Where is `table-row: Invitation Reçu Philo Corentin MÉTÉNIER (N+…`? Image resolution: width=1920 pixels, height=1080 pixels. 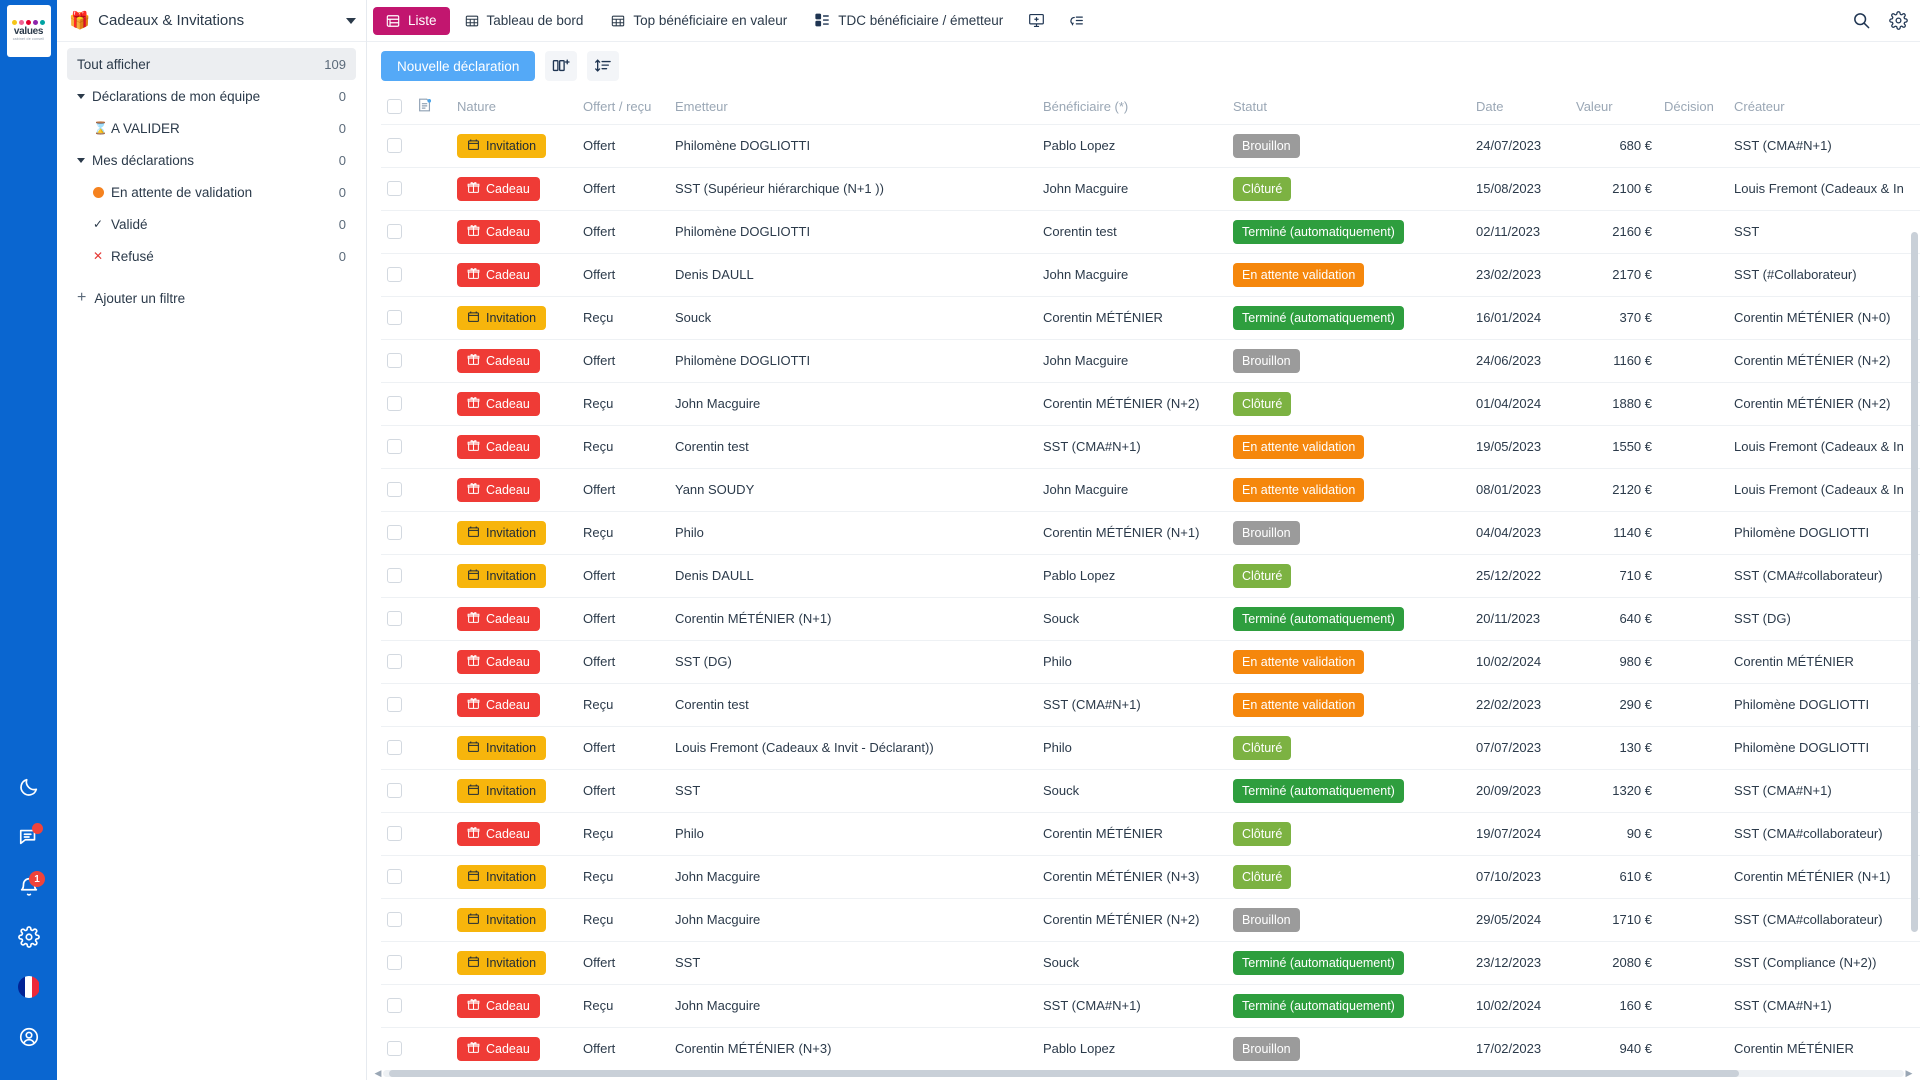 table-row: Invitation Reçu Philo Corentin MÉTÉNIER (N+… is located at coordinates (1150, 532).